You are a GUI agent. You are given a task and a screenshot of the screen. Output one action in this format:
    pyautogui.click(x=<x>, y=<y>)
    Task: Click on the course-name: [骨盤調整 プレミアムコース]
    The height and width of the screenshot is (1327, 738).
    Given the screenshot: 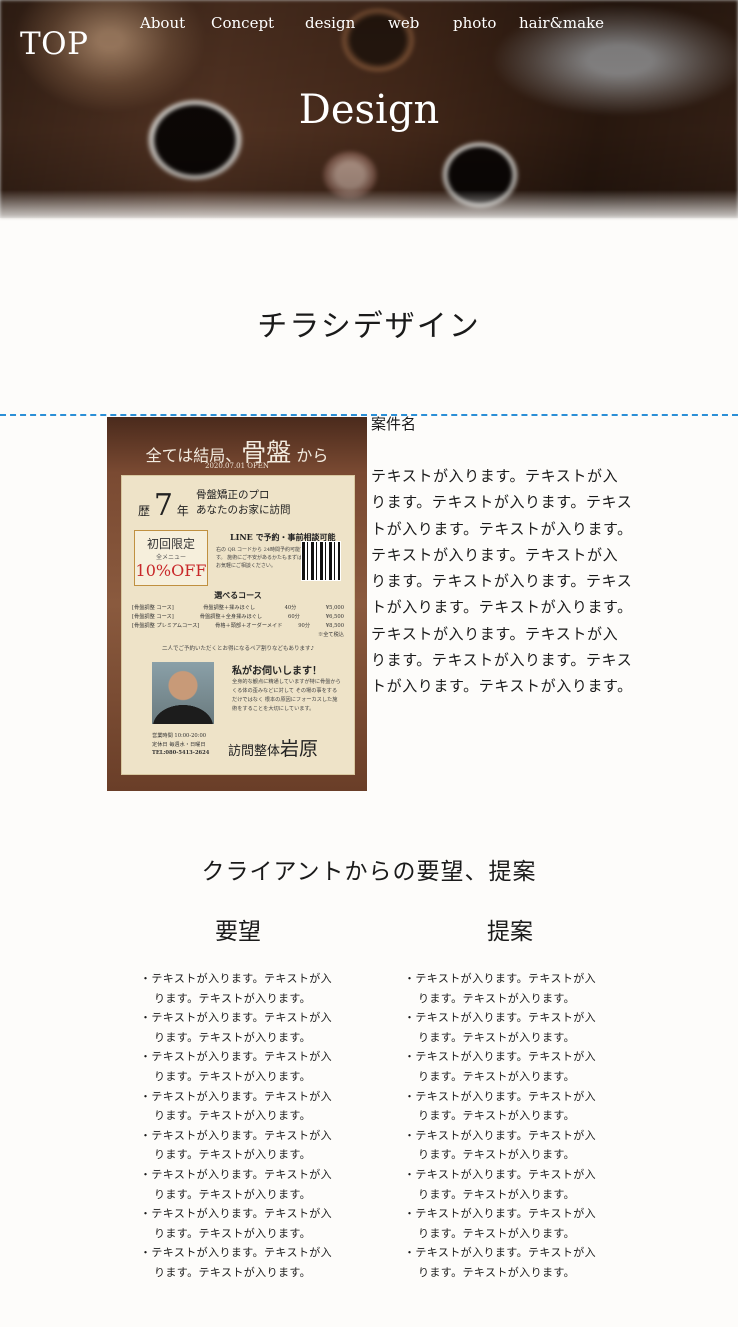 What is the action you would take?
    pyautogui.click(x=166, y=626)
    